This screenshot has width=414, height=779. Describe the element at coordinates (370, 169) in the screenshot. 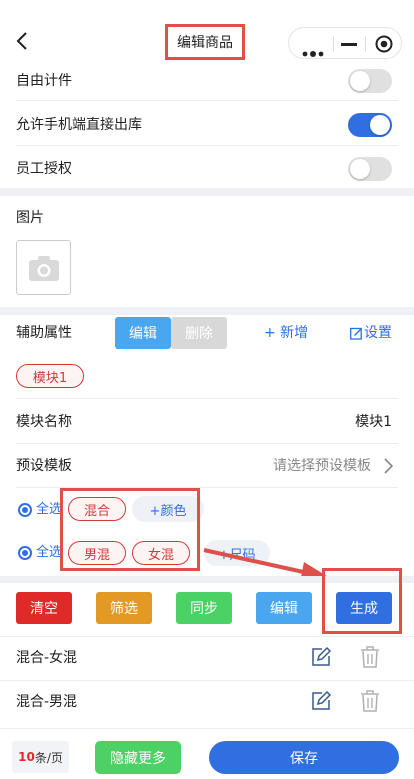

I see `toggle-staff-auth` at that location.